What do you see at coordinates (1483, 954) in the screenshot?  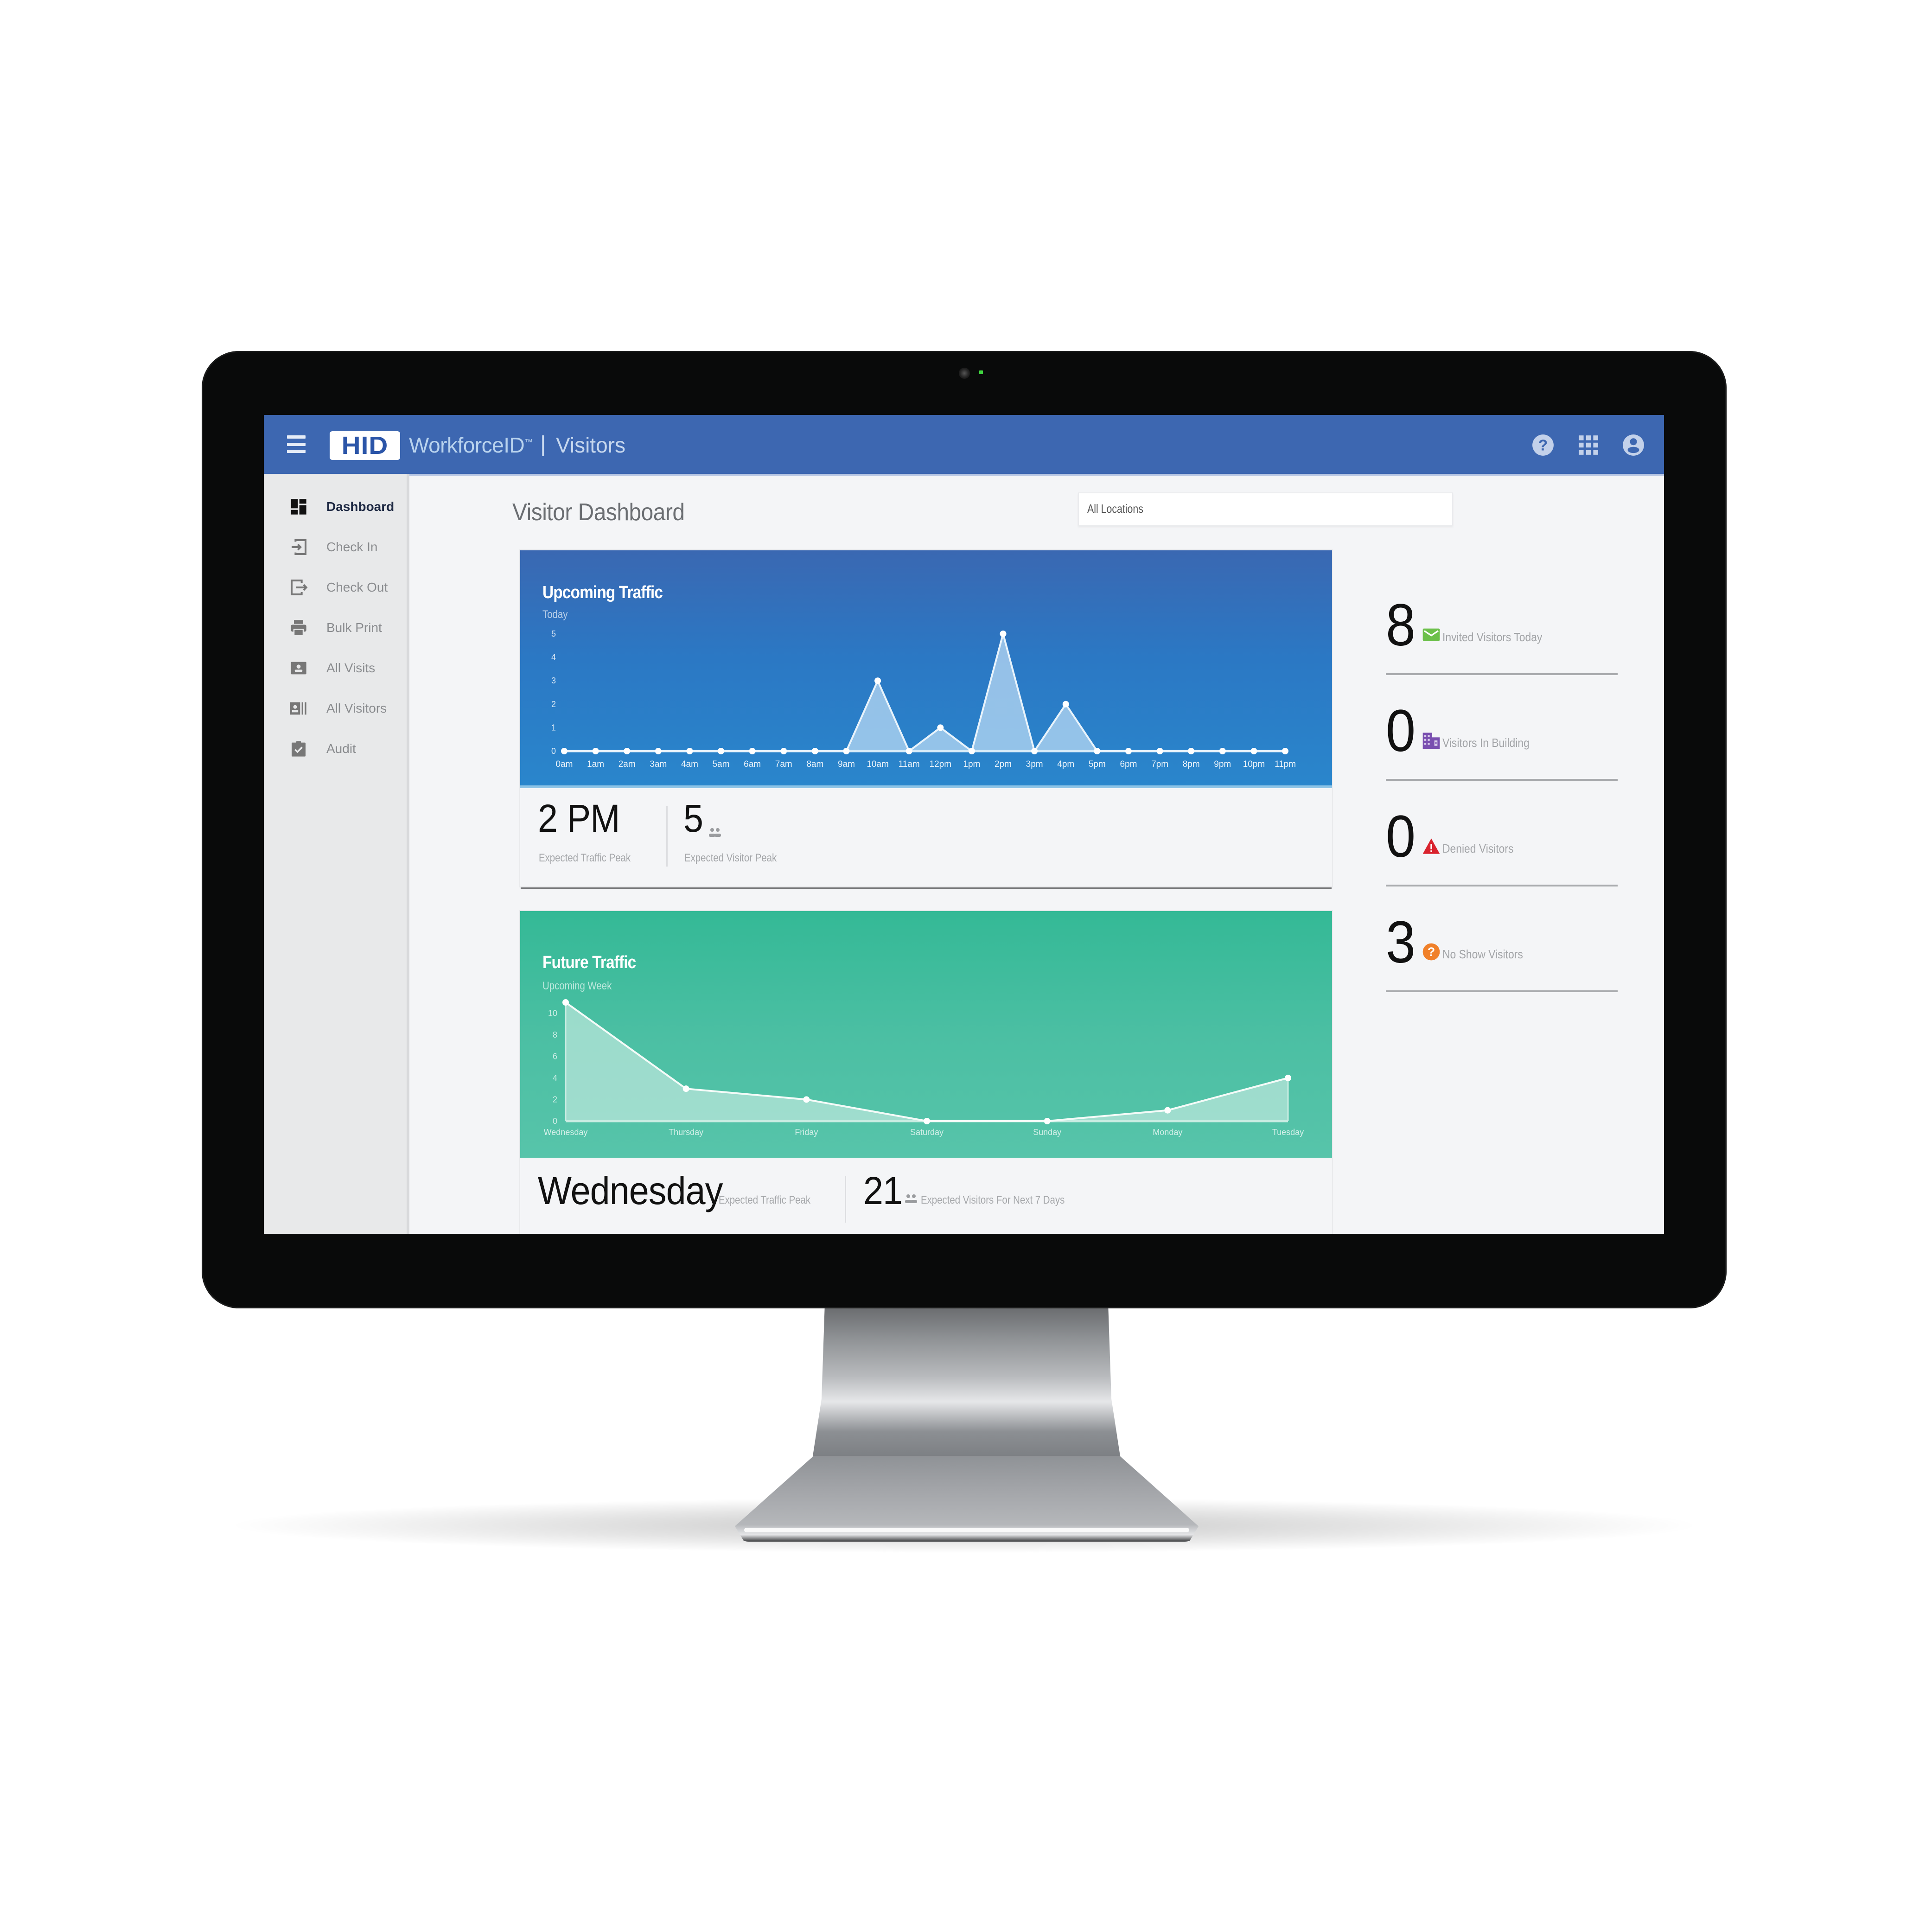 I see `stat-label: No Show Visitors` at bounding box center [1483, 954].